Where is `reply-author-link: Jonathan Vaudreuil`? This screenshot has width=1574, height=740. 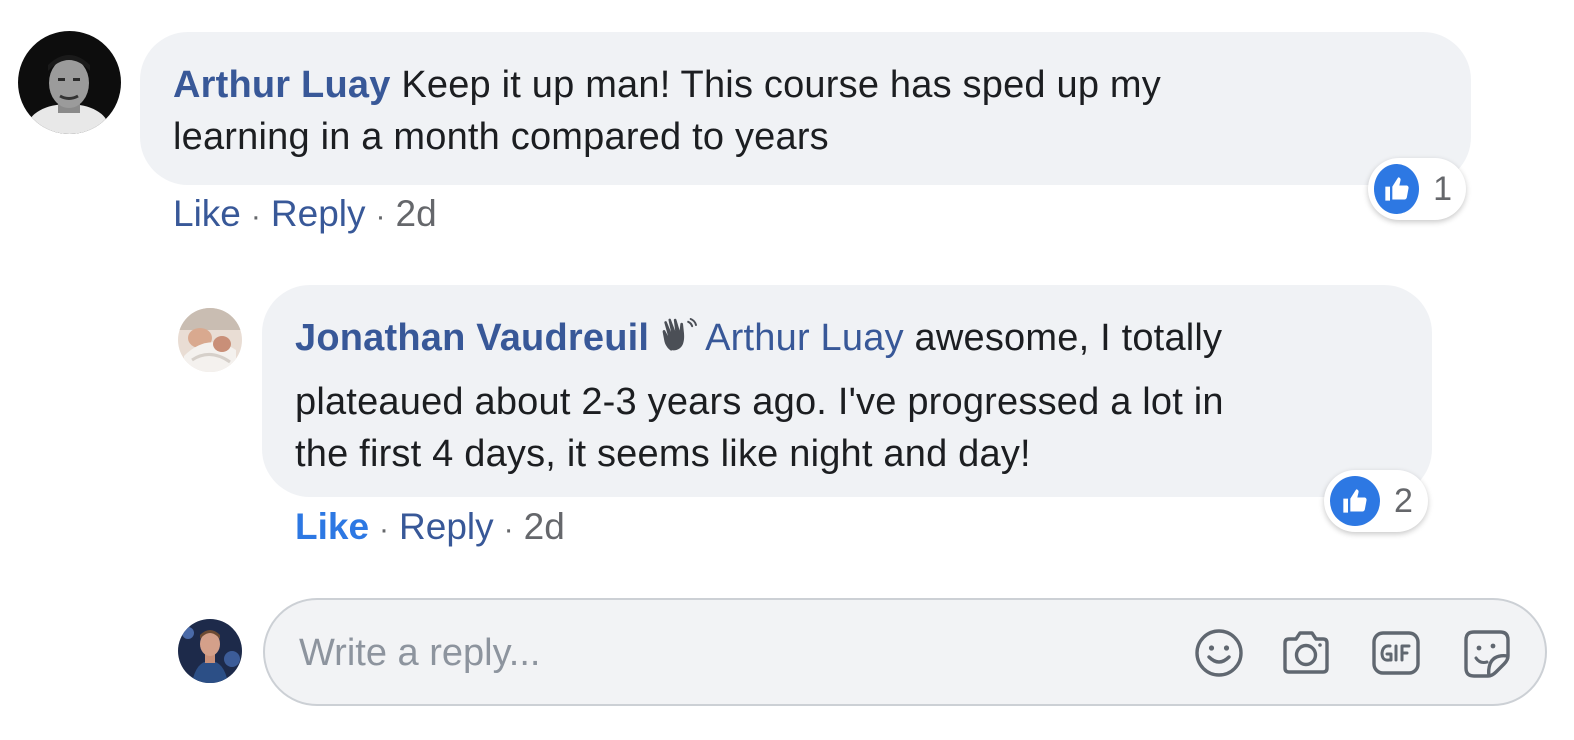 reply-author-link: Jonathan Vaudreuil is located at coordinates (472, 338).